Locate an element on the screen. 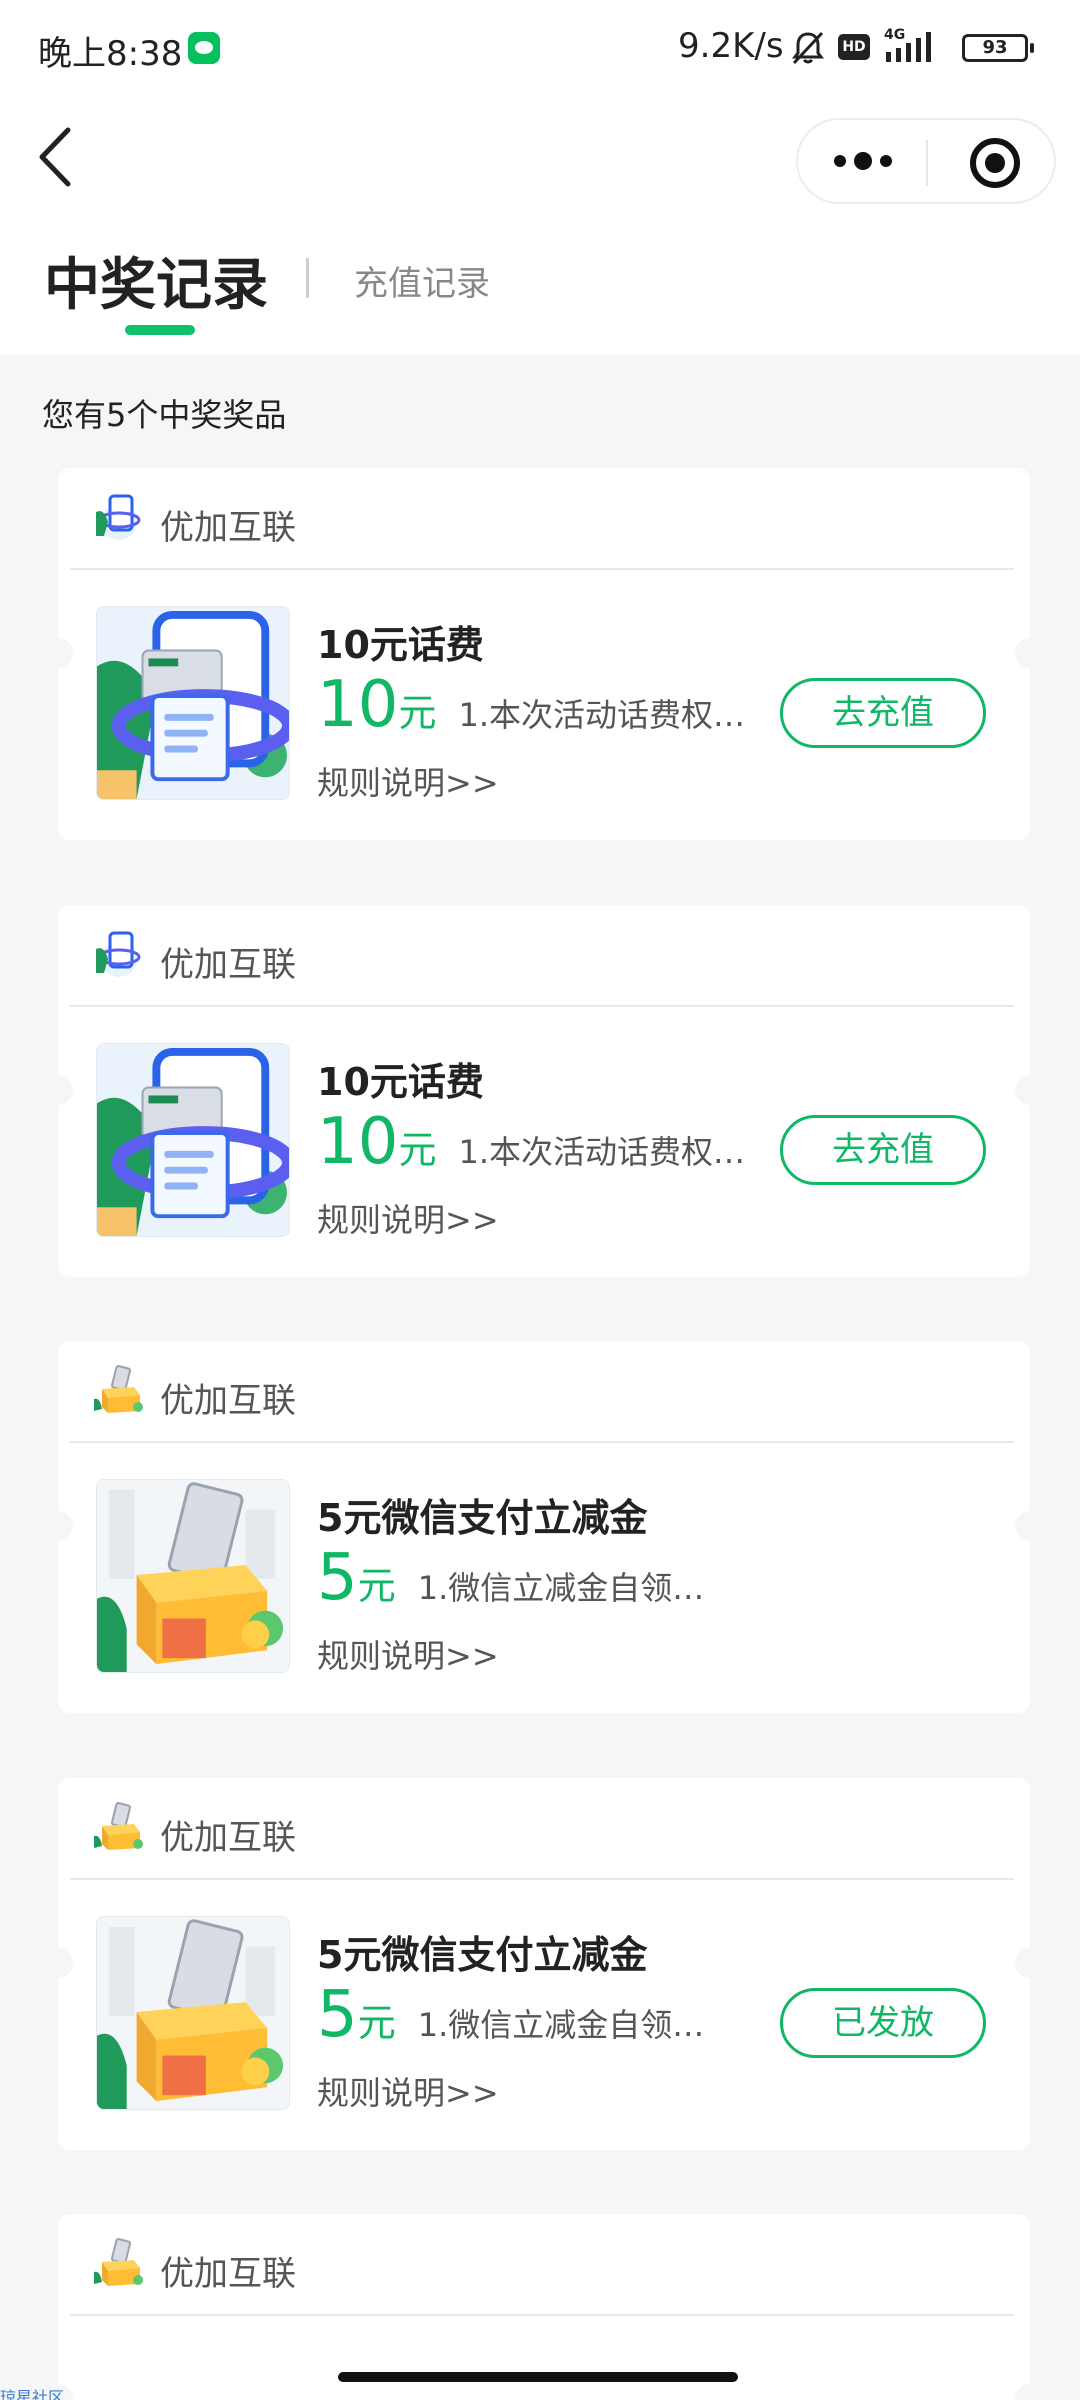  tab-active-indicator is located at coordinates (160, 330).